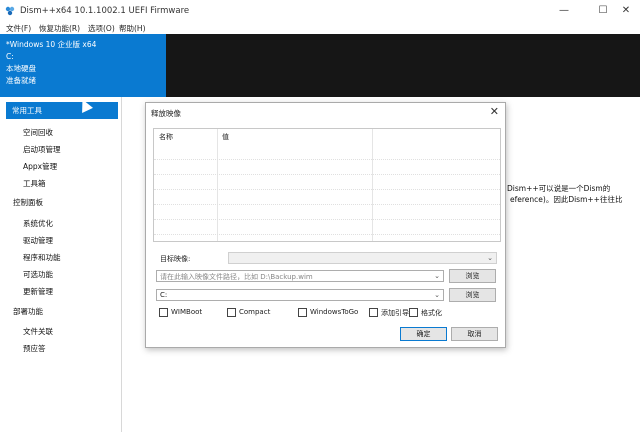 The width and height of the screenshot is (640, 432). What do you see at coordinates (334, 312) in the screenshot?
I see `windowstogo-label: WindowsToGo` at bounding box center [334, 312].